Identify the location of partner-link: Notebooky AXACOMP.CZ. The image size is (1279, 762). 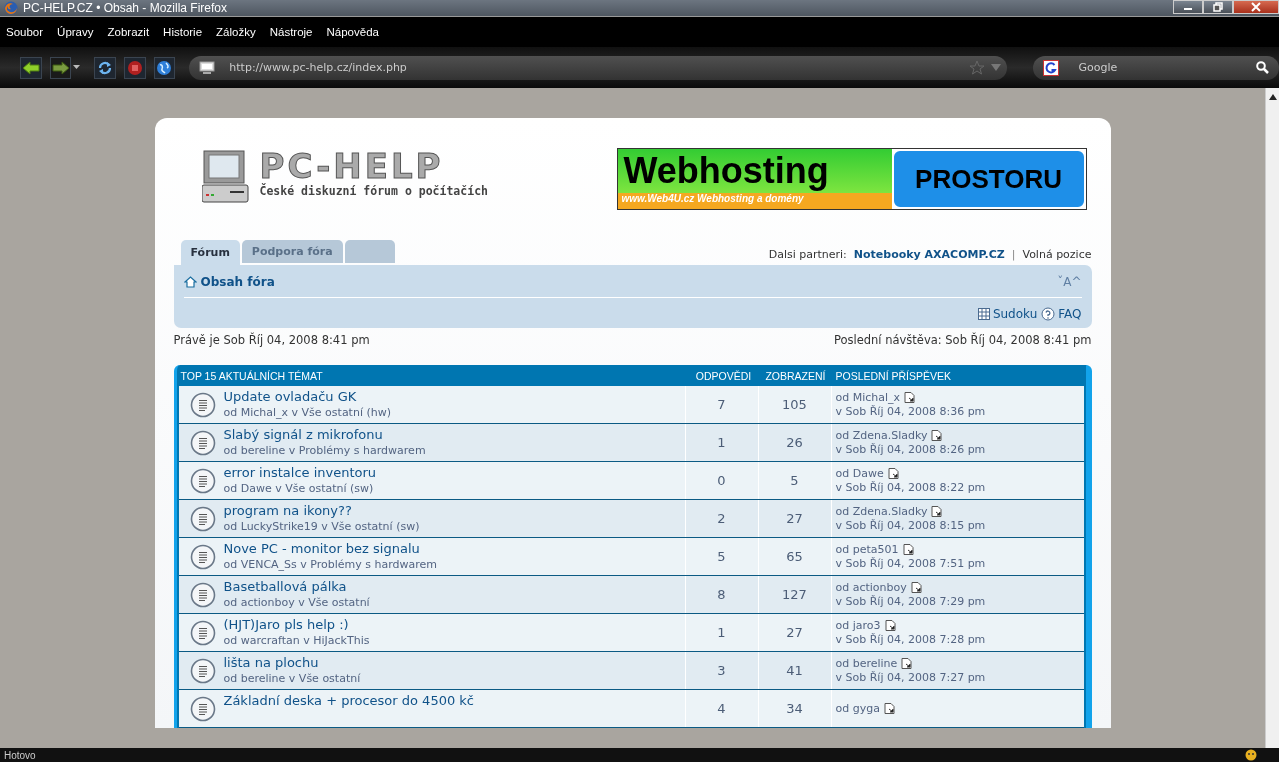
(929, 254).